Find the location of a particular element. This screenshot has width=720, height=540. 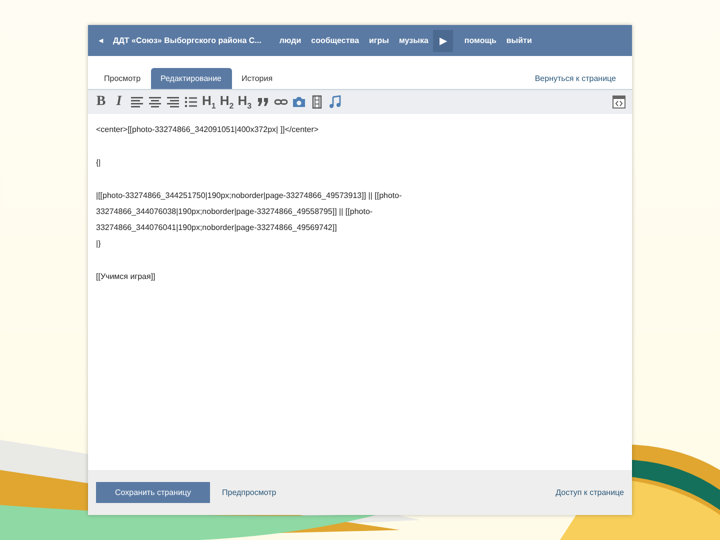

film-icon is located at coordinates (317, 102).